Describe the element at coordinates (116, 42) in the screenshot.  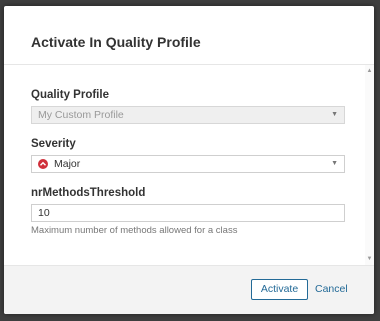
I see `dialog-title: Activate In Quality Profile` at that location.